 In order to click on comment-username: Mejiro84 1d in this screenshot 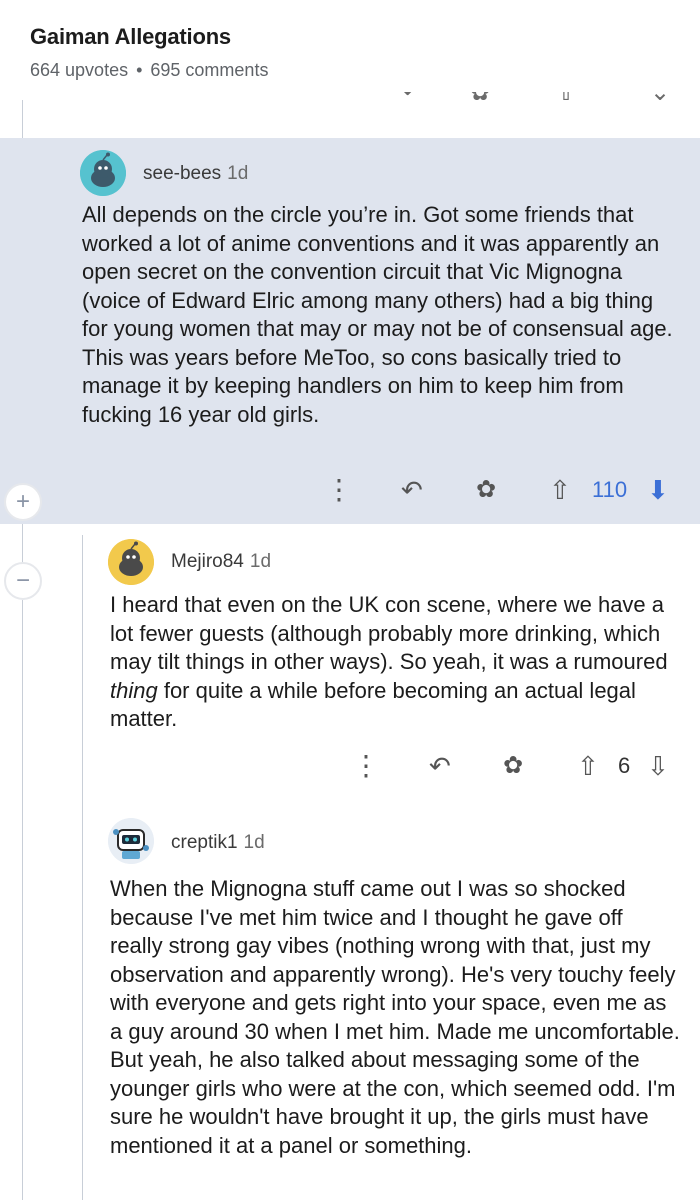, I will do `click(221, 562)`.